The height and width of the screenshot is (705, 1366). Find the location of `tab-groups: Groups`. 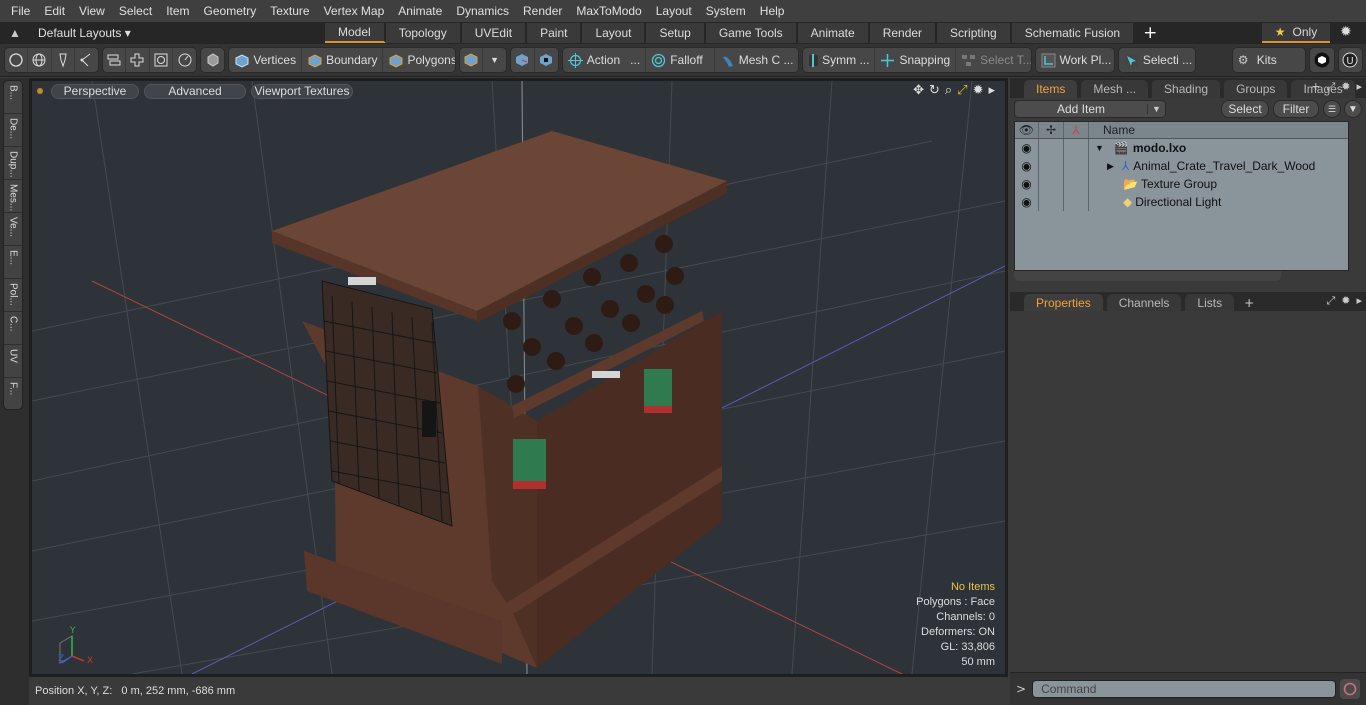

tab-groups: Groups is located at coordinates (1256, 89).